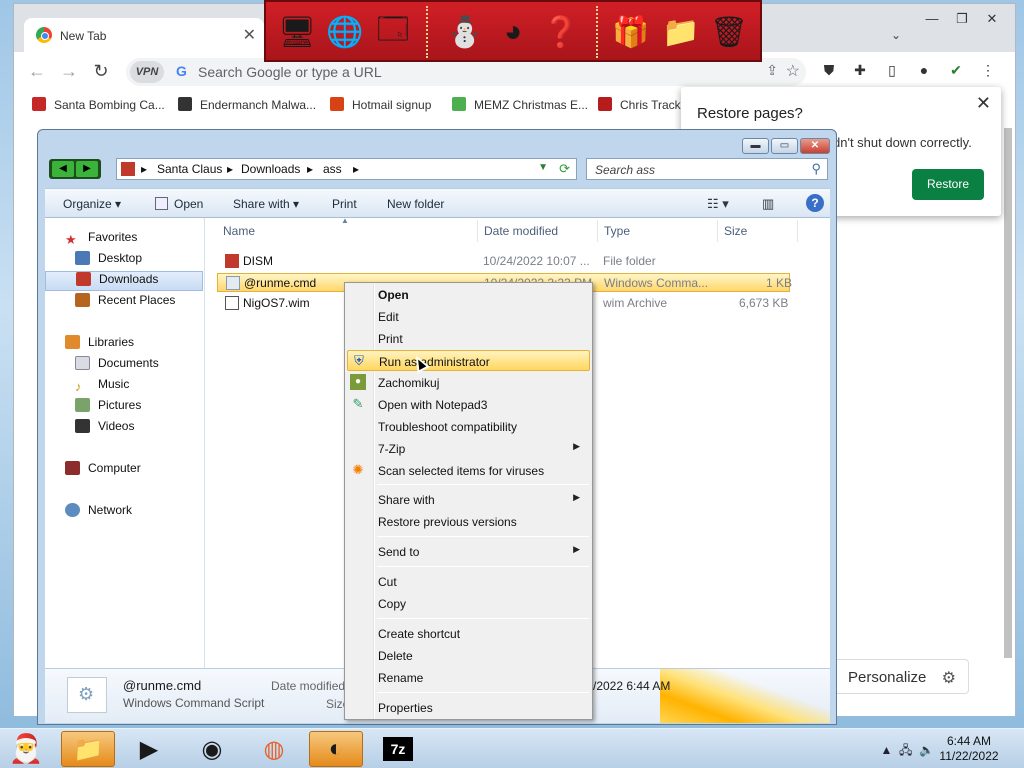 Image resolution: width=1024 pixels, height=768 pixels. What do you see at coordinates (793, 71) in the screenshot?
I see `bookmark-star-icon: ☆` at bounding box center [793, 71].